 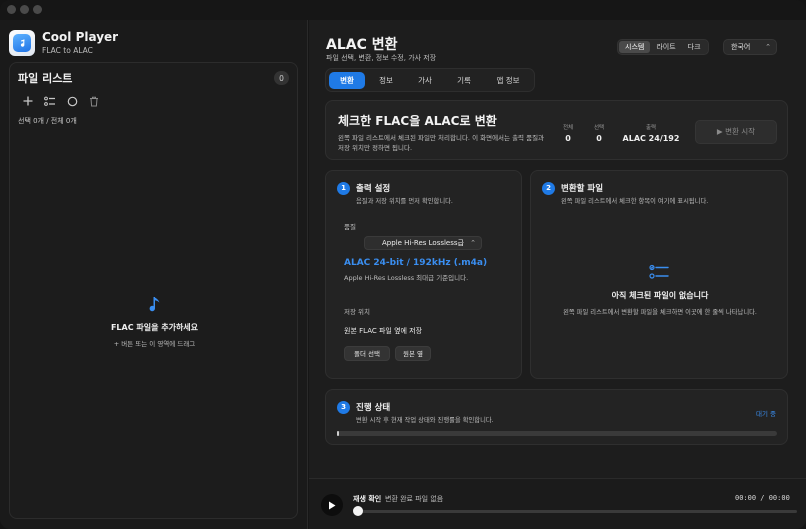 I want to click on theme-option-system: 시스템, so click(x=635, y=47).